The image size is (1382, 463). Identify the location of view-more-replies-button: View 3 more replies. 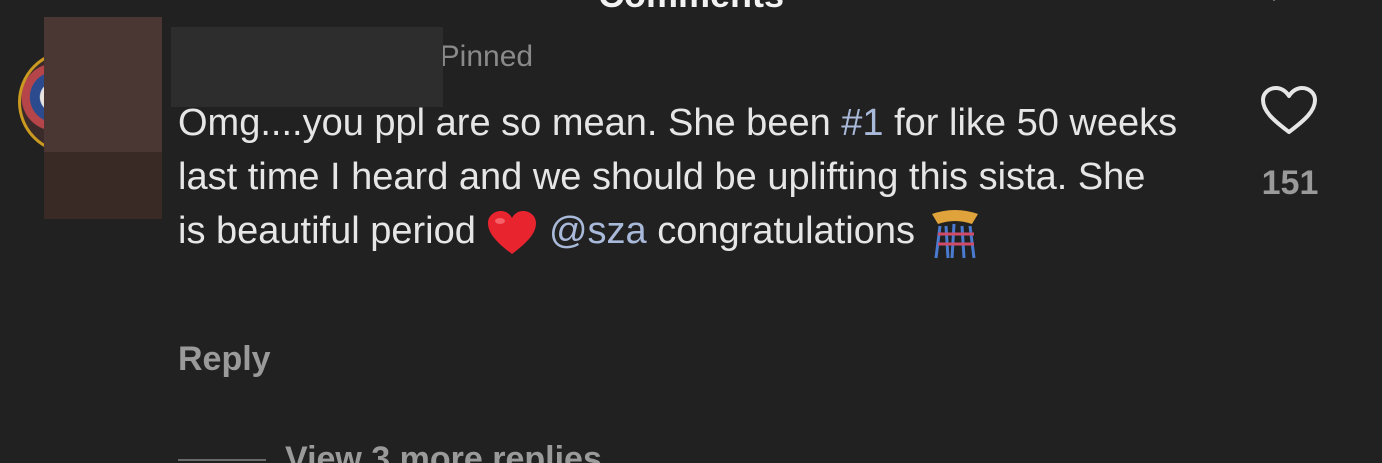
(443, 451).